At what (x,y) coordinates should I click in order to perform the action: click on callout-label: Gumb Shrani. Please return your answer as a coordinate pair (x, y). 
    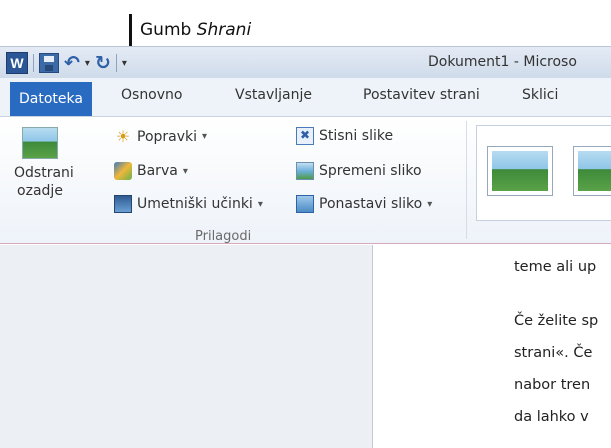
    Looking at the image, I should click on (195, 30).